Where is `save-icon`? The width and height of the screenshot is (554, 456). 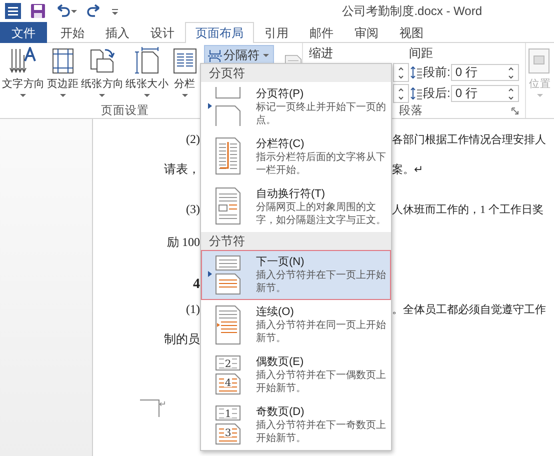
save-icon is located at coordinates (38, 11).